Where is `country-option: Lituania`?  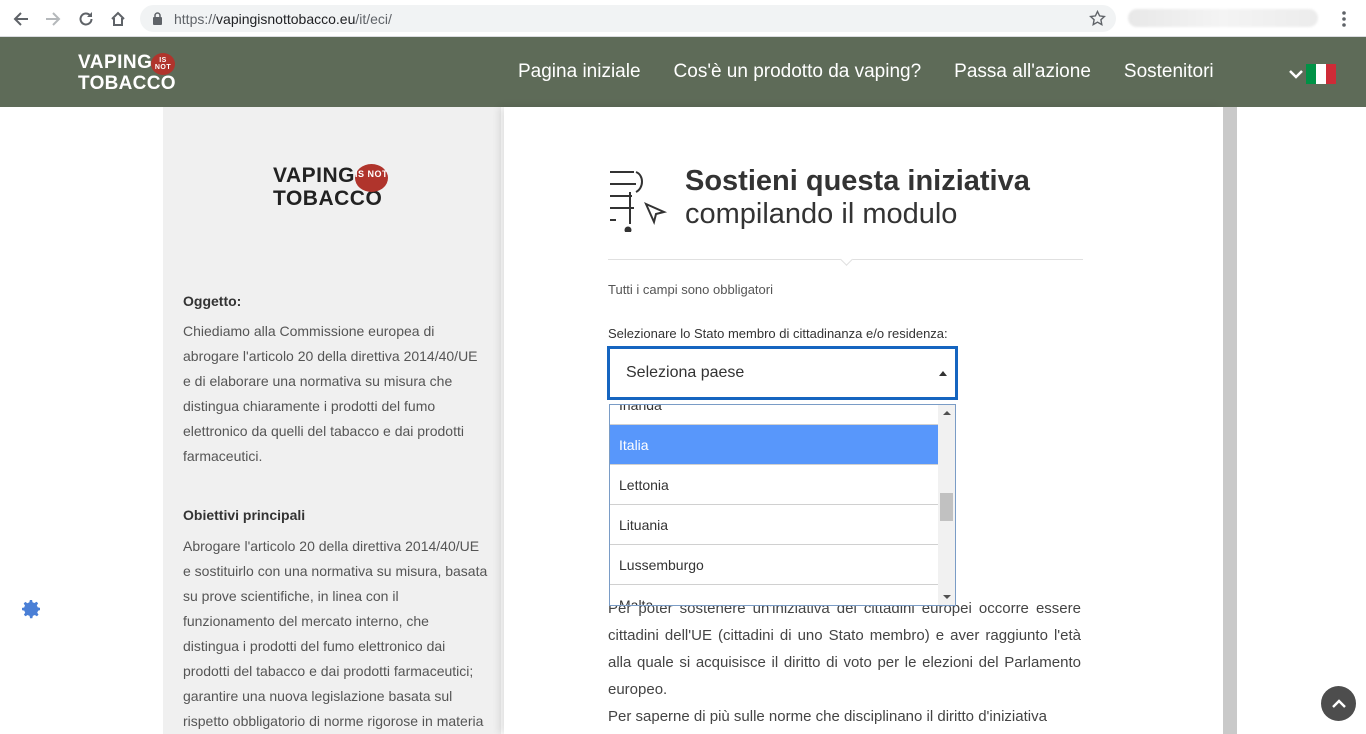 country-option: Lituania is located at coordinates (774, 525).